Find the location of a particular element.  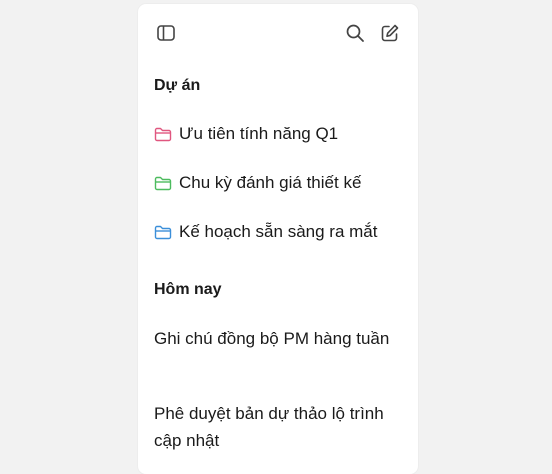

project-item-label: Chu kỳ đánh giá thiết kế is located at coordinates (270, 182).